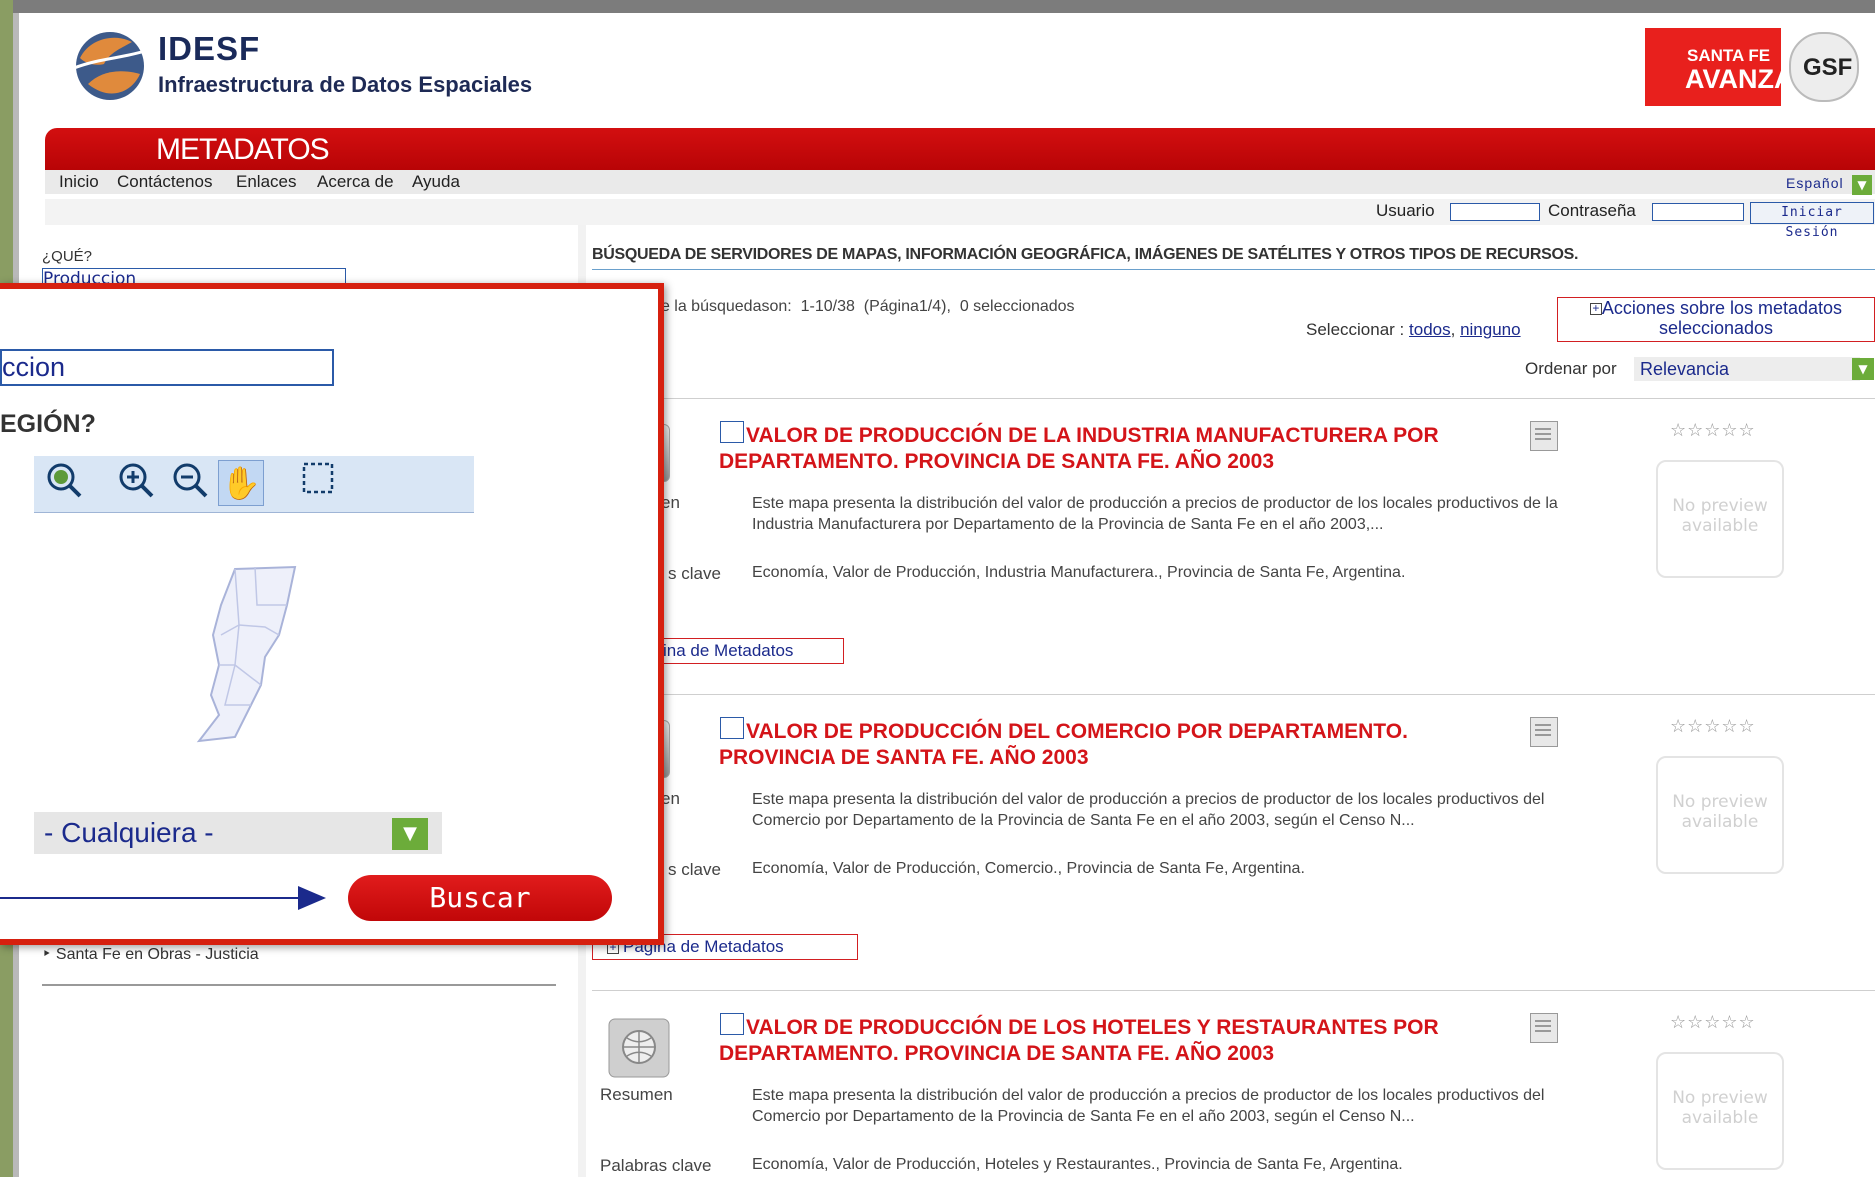 This screenshot has height=1177, width=1875. Describe the element at coordinates (299, 985) in the screenshot. I see `sidebar-divider` at that location.